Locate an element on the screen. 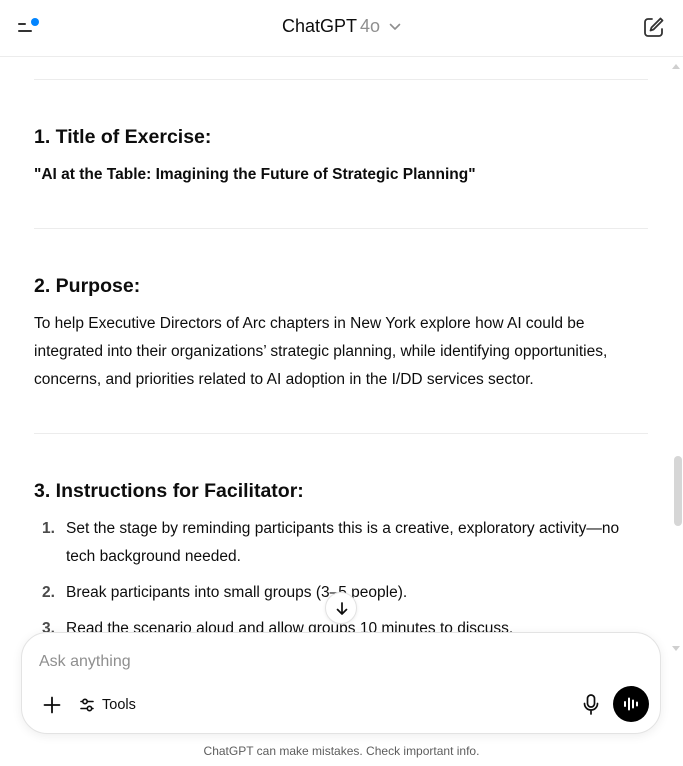  voice-mode-button is located at coordinates (631, 704).